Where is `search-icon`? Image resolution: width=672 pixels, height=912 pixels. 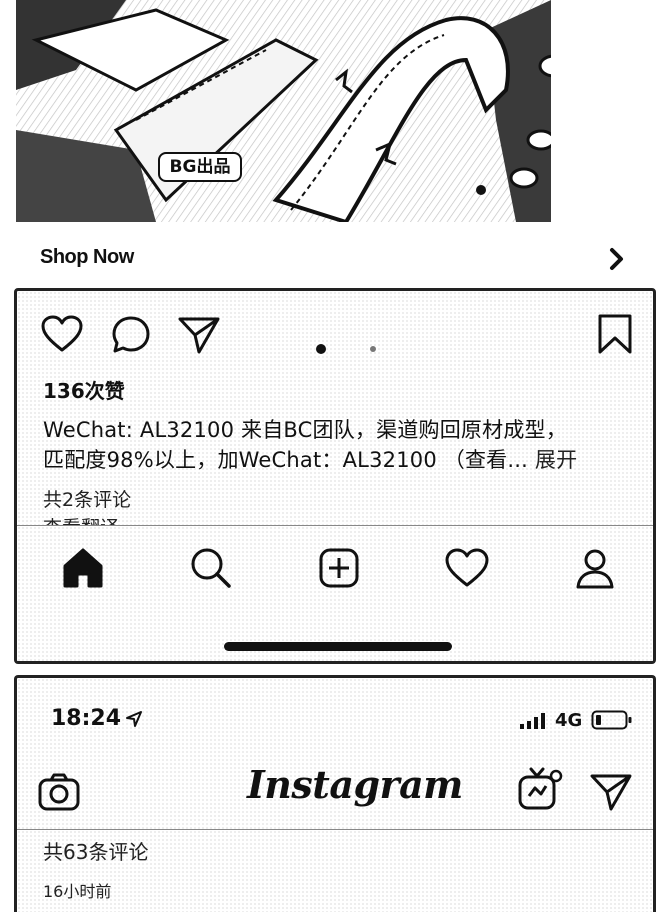 search-icon is located at coordinates (211, 568).